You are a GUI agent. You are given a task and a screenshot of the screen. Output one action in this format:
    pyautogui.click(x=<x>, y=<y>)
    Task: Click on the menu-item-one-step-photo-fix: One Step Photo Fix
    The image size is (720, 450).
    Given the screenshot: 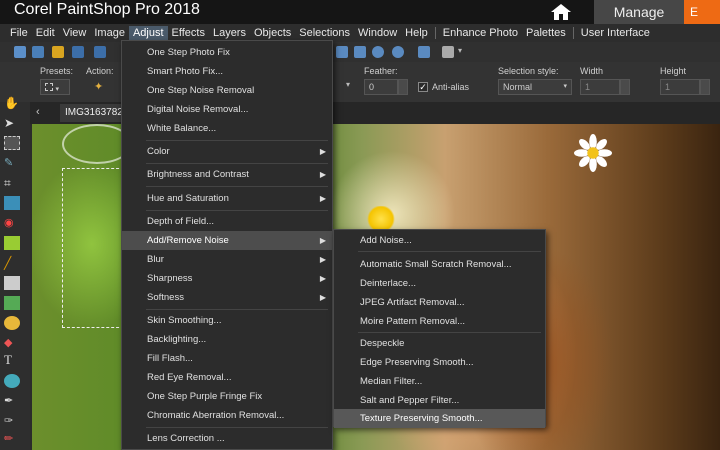 What is the action you would take?
    pyautogui.click(x=227, y=52)
    